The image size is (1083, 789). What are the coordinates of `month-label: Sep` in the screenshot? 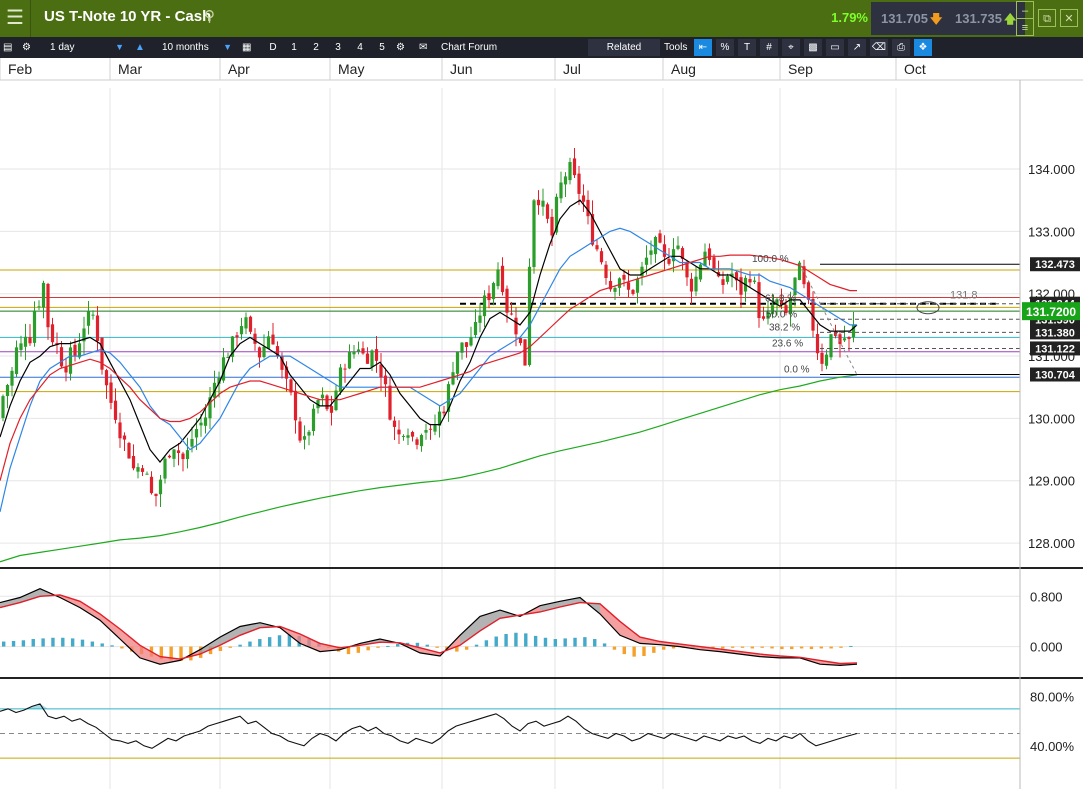 It's located at (800, 69).